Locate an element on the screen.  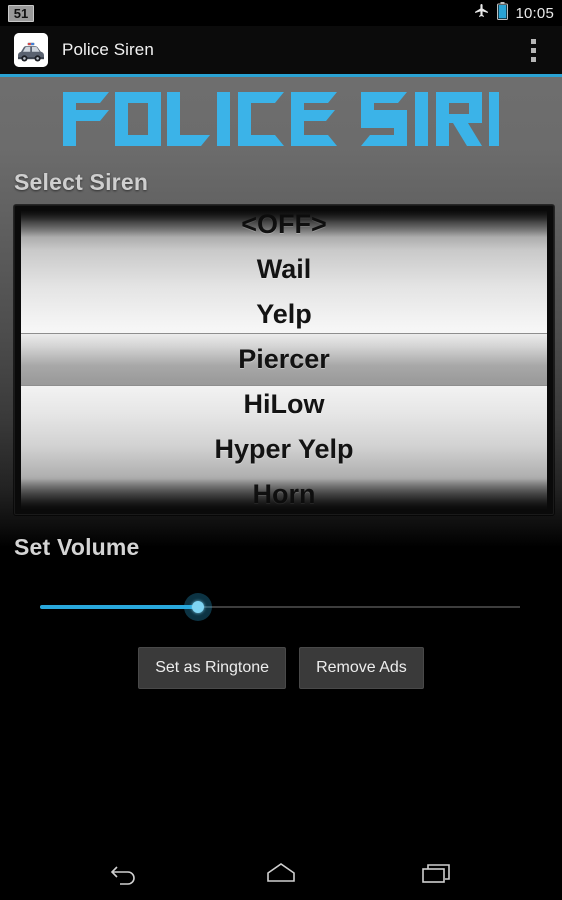
list-item-selected: Piercer is located at coordinates (284, 359).